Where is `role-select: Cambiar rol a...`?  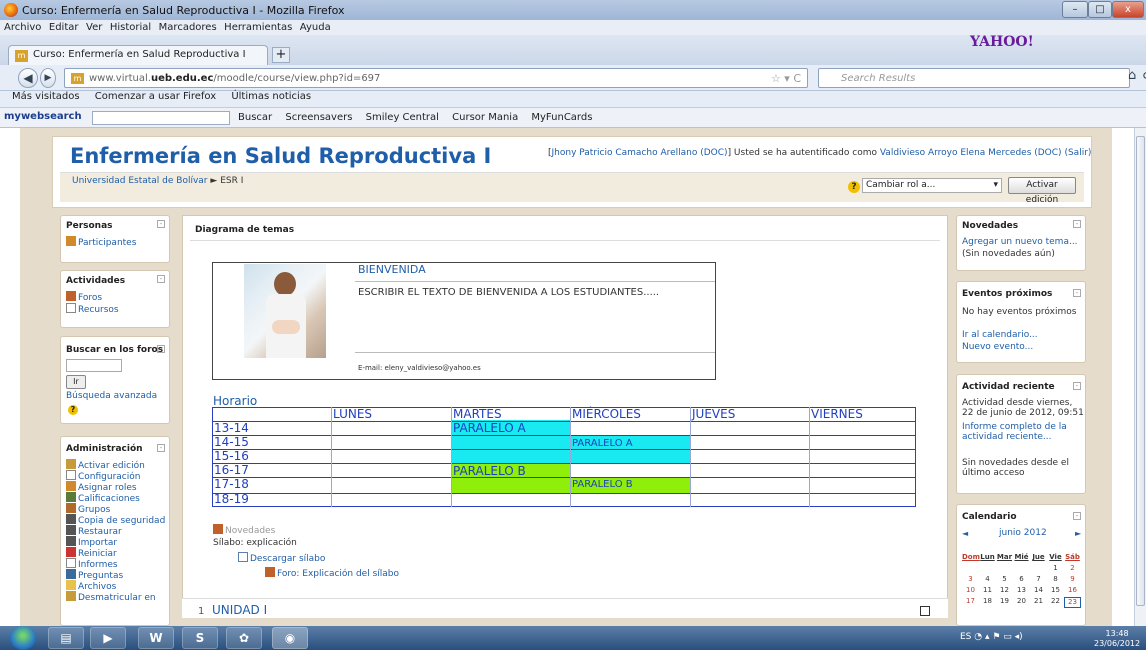 role-select: Cambiar rol a... is located at coordinates (932, 185).